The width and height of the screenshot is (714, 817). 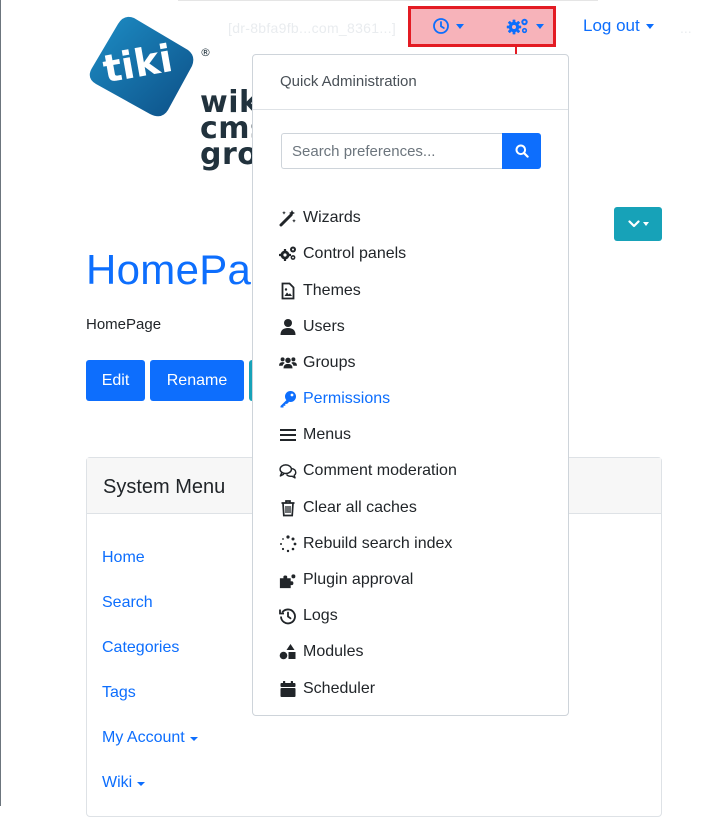 I want to click on qa-item-label: Control panels, so click(x=355, y=253).